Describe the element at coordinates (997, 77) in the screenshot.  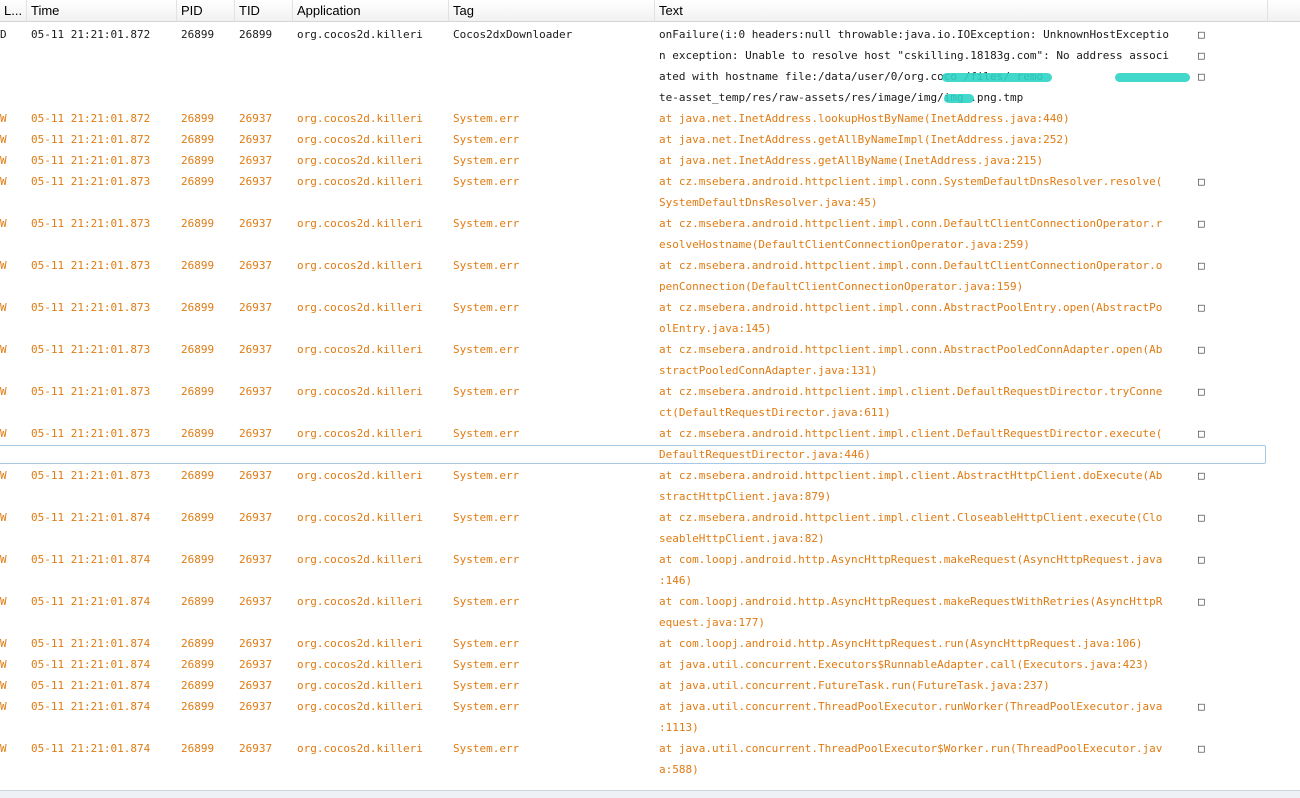
I see `redaction-mark` at that location.